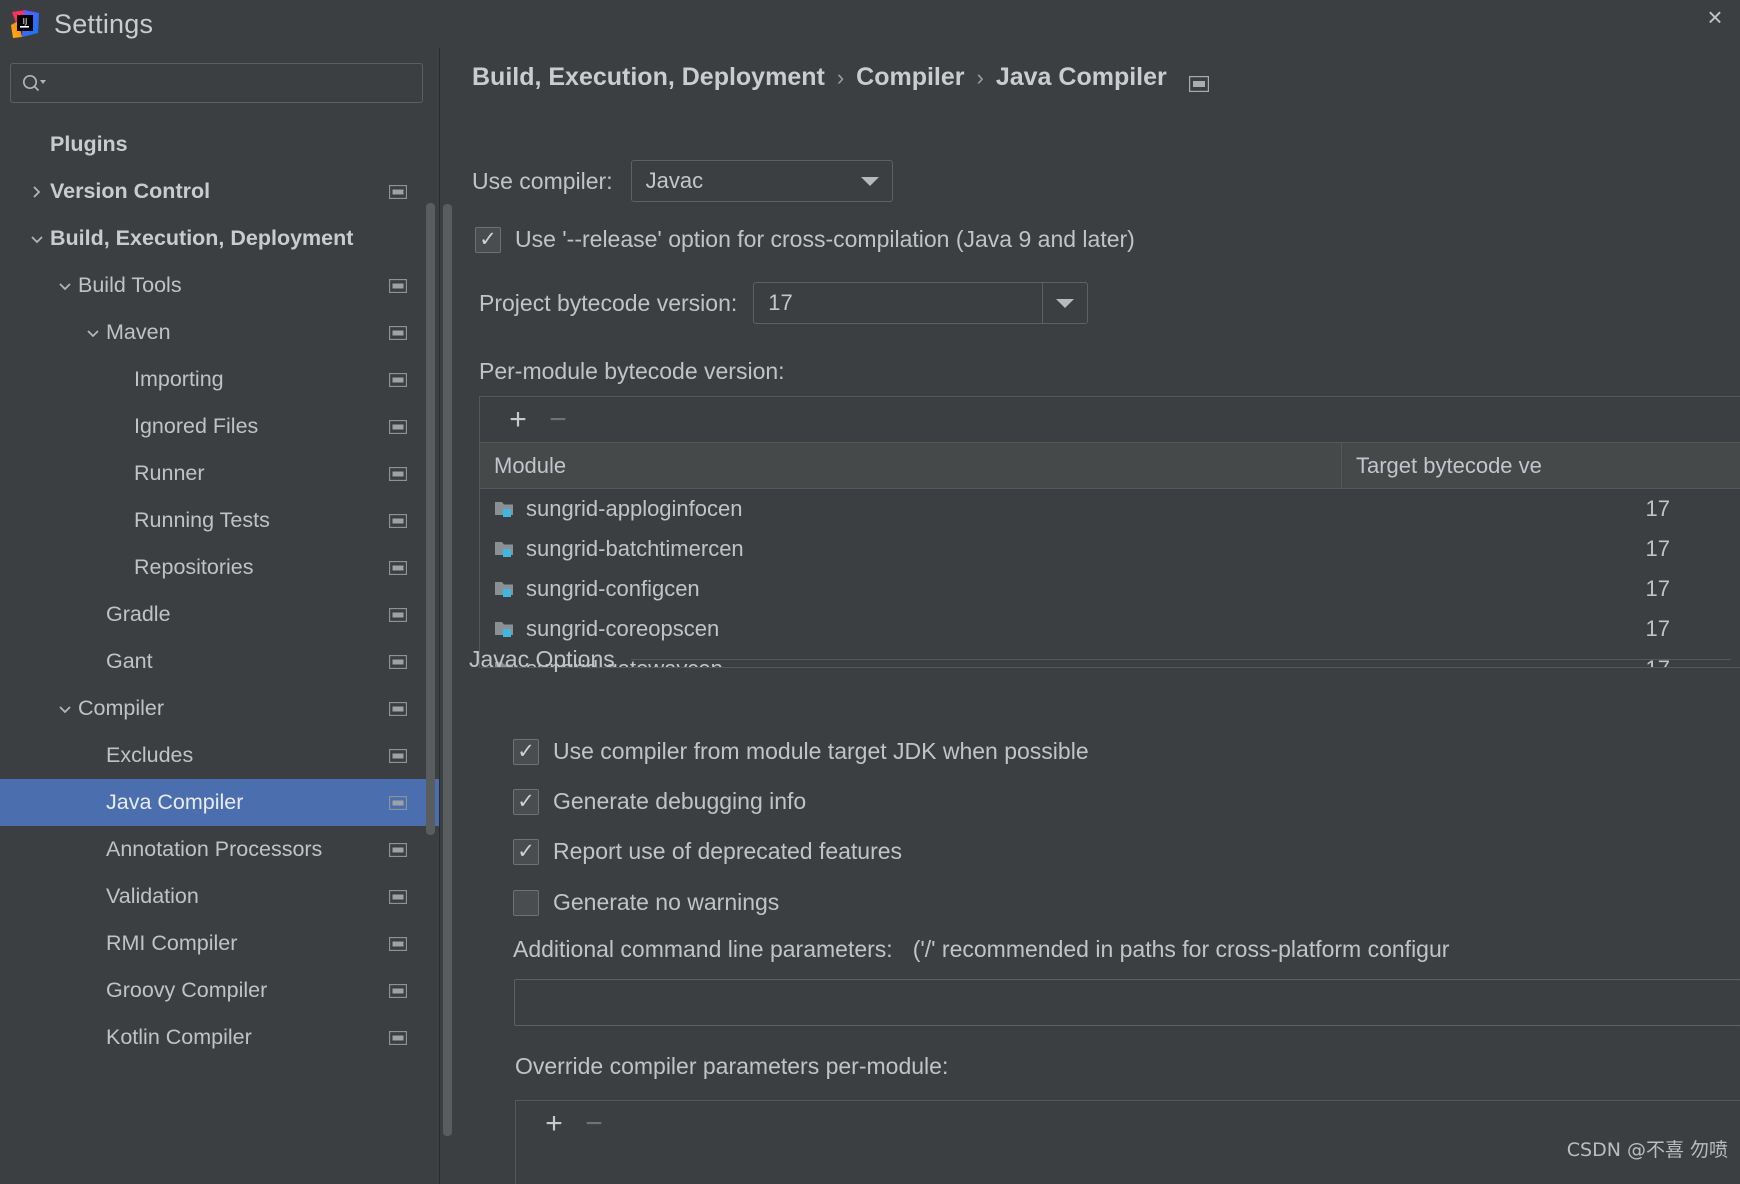 This screenshot has width=1740, height=1184. Describe the element at coordinates (219, 191) in the screenshot. I see `sidebar-item-version-control: Version Control` at that location.